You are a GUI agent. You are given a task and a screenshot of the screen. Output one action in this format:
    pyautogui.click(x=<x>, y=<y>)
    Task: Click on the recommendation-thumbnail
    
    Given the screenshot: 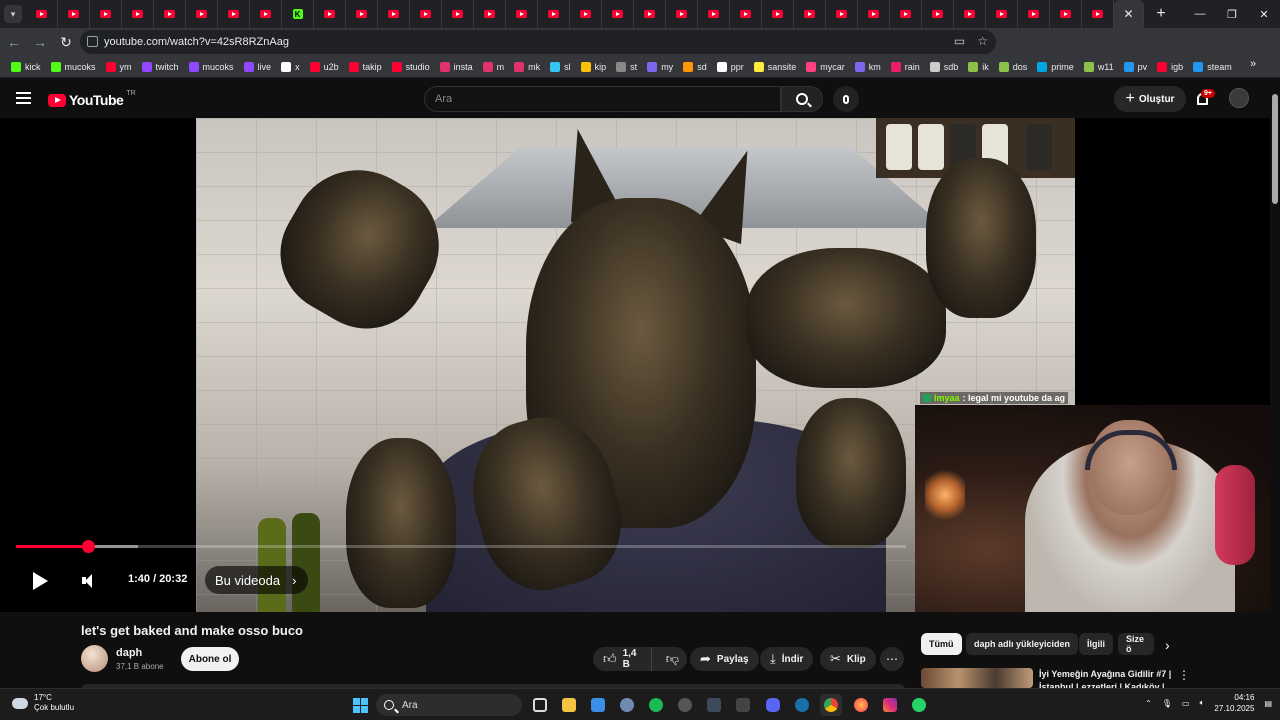 What is the action you would take?
    pyautogui.click(x=977, y=678)
    